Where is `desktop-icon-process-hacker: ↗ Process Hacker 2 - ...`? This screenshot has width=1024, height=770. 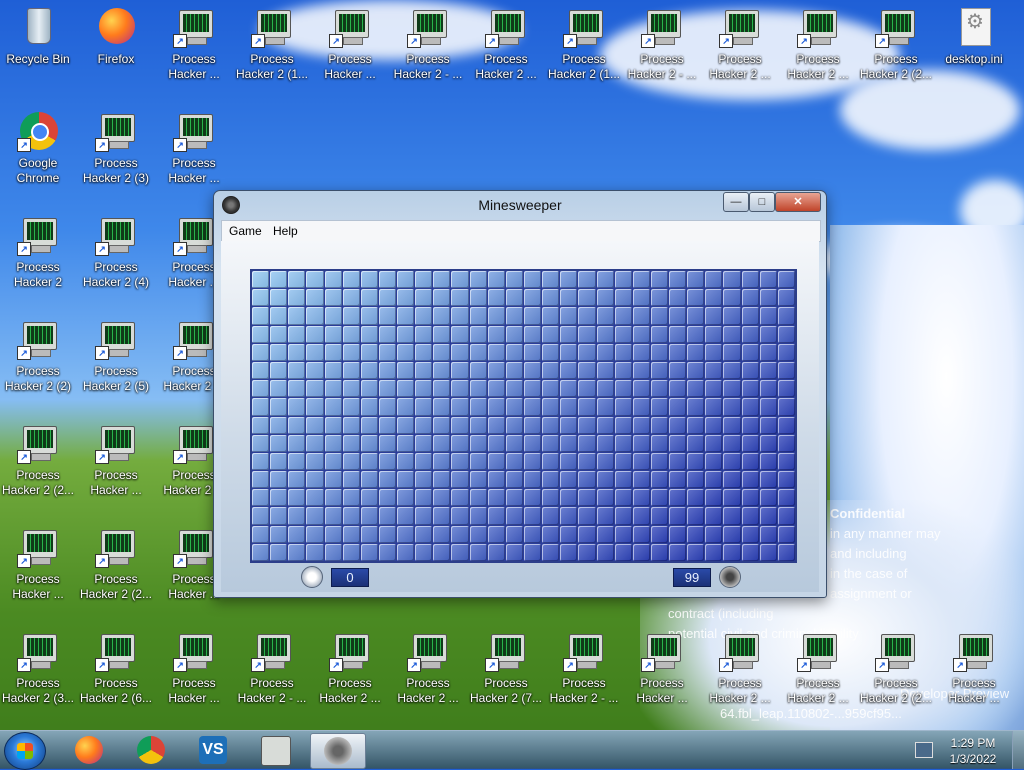 desktop-icon-process-hacker: ↗ Process Hacker 2 - ... is located at coordinates (662, 45).